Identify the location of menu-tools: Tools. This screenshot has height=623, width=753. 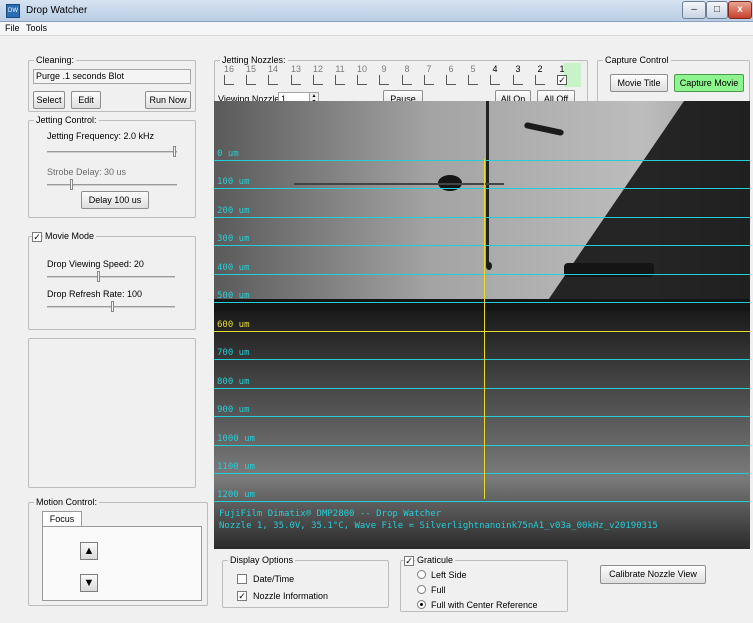
(36, 28).